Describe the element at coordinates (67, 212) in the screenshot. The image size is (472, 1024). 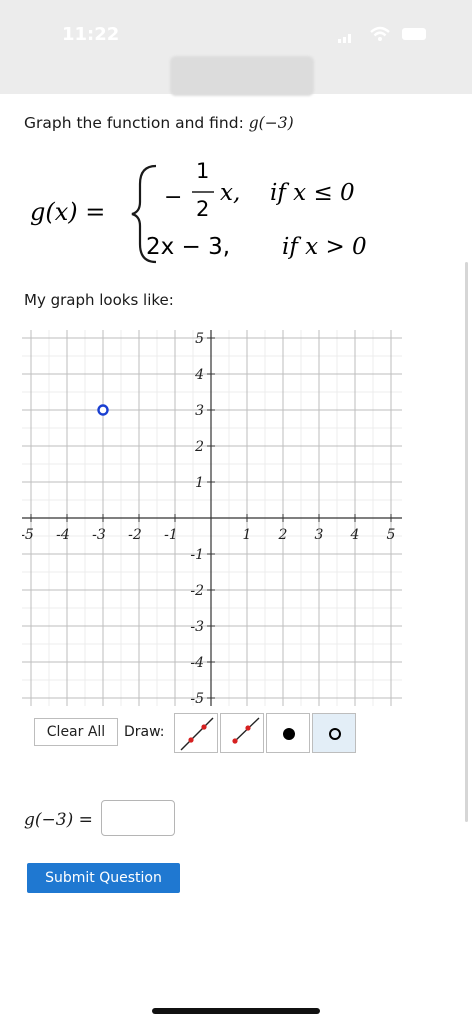
I see `formula-lhs: g(x) =` at that location.